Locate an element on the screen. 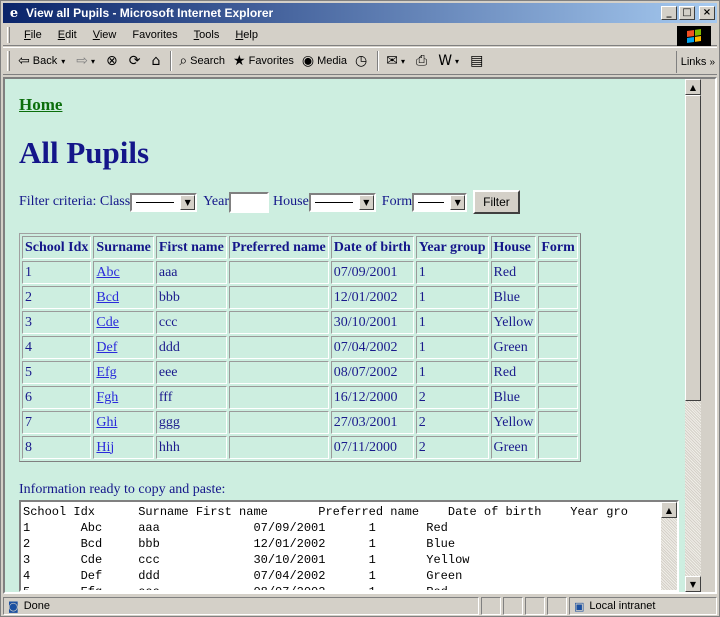 This screenshot has height=617, width=720. table-cell: Yellow is located at coordinates (513, 322).